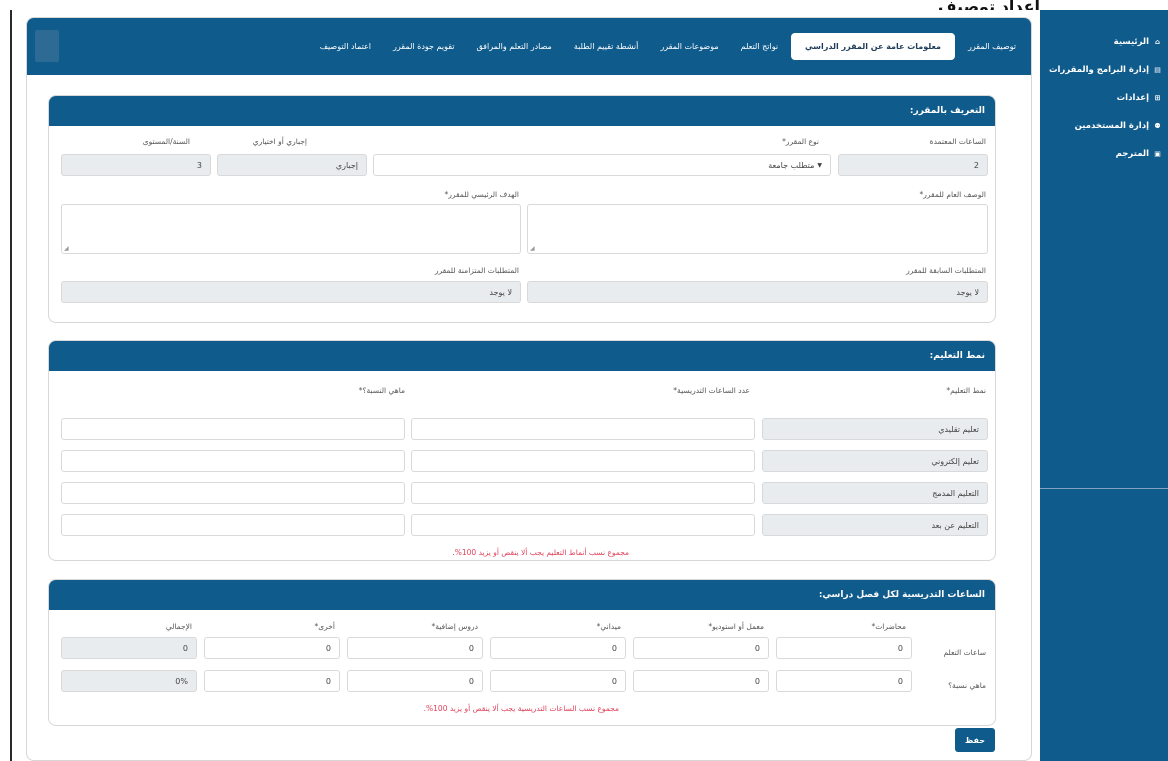 Image resolution: width=1168 pixels, height=761 pixels. What do you see at coordinates (583, 461) in the screenshot?
I see `hours-input-elearning` at bounding box center [583, 461].